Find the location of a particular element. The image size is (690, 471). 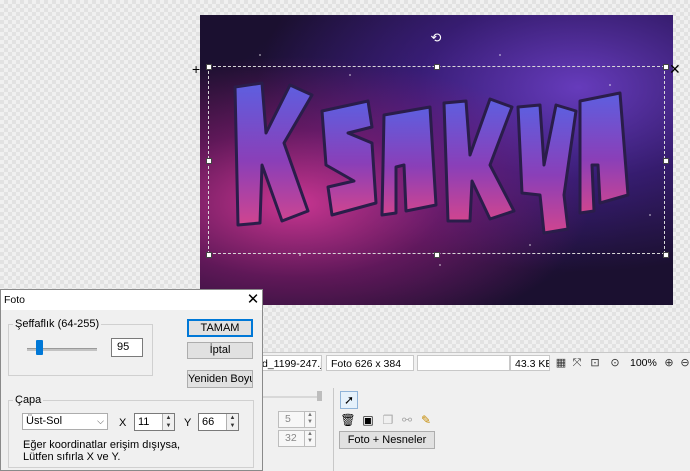

x-stepper: 11 ▲ ▼ is located at coordinates (154, 422).